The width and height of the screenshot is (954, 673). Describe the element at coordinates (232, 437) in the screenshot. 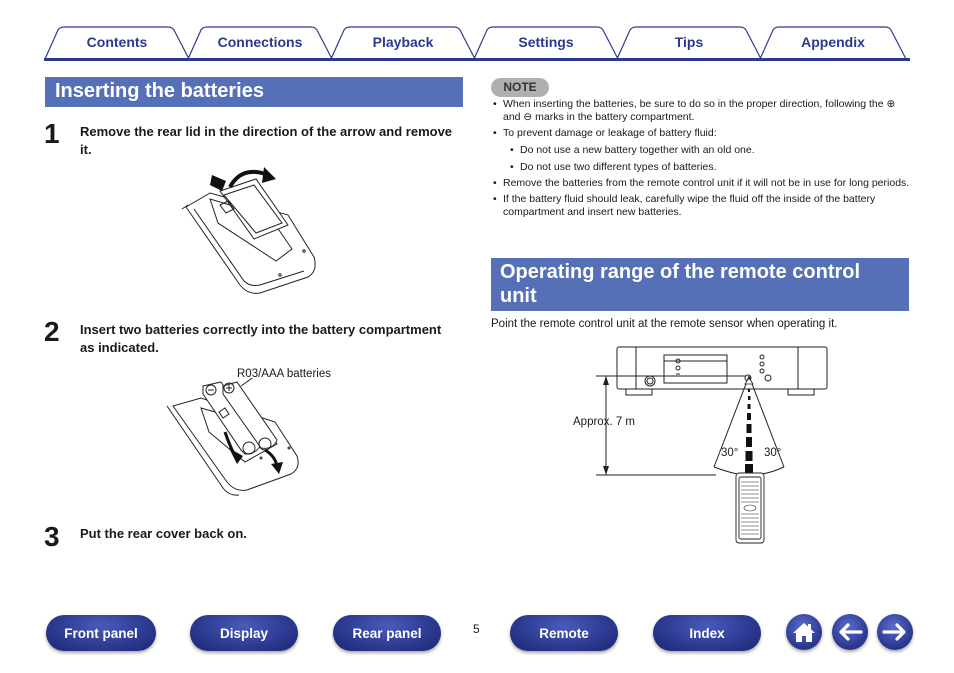

I see `insert-batteries-illustration` at that location.